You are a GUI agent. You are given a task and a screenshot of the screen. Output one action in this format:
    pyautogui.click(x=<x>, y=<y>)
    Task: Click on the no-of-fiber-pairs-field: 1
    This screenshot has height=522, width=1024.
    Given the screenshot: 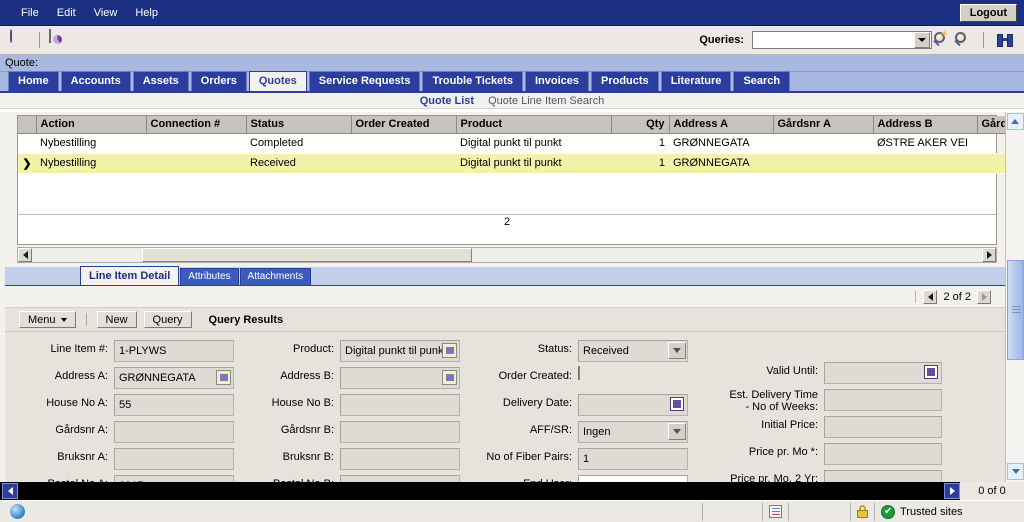 What is the action you would take?
    pyautogui.click(x=633, y=459)
    